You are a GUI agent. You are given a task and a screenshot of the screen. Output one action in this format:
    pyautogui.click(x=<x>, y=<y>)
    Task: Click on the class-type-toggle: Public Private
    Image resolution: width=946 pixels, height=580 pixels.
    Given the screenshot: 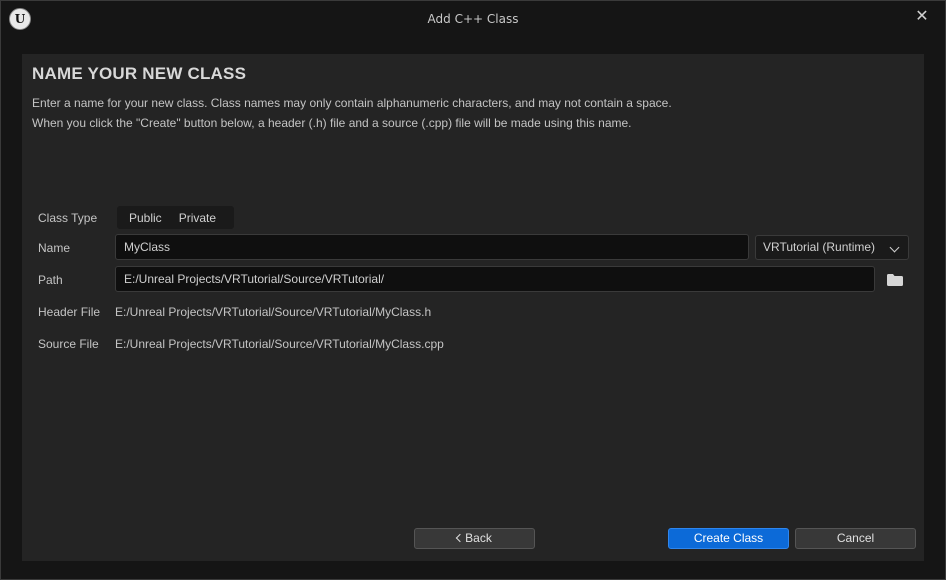 What is the action you would take?
    pyautogui.click(x=175, y=217)
    